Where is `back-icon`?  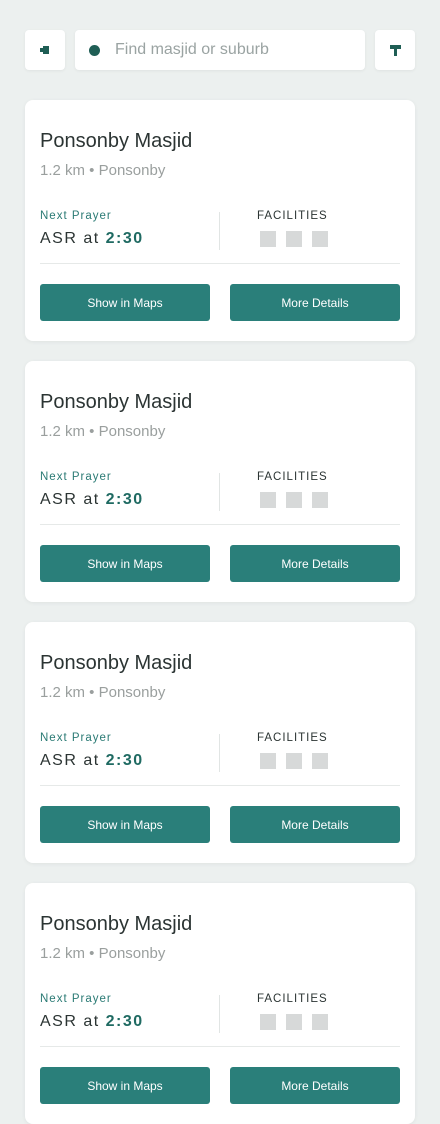 back-icon is located at coordinates (44, 50).